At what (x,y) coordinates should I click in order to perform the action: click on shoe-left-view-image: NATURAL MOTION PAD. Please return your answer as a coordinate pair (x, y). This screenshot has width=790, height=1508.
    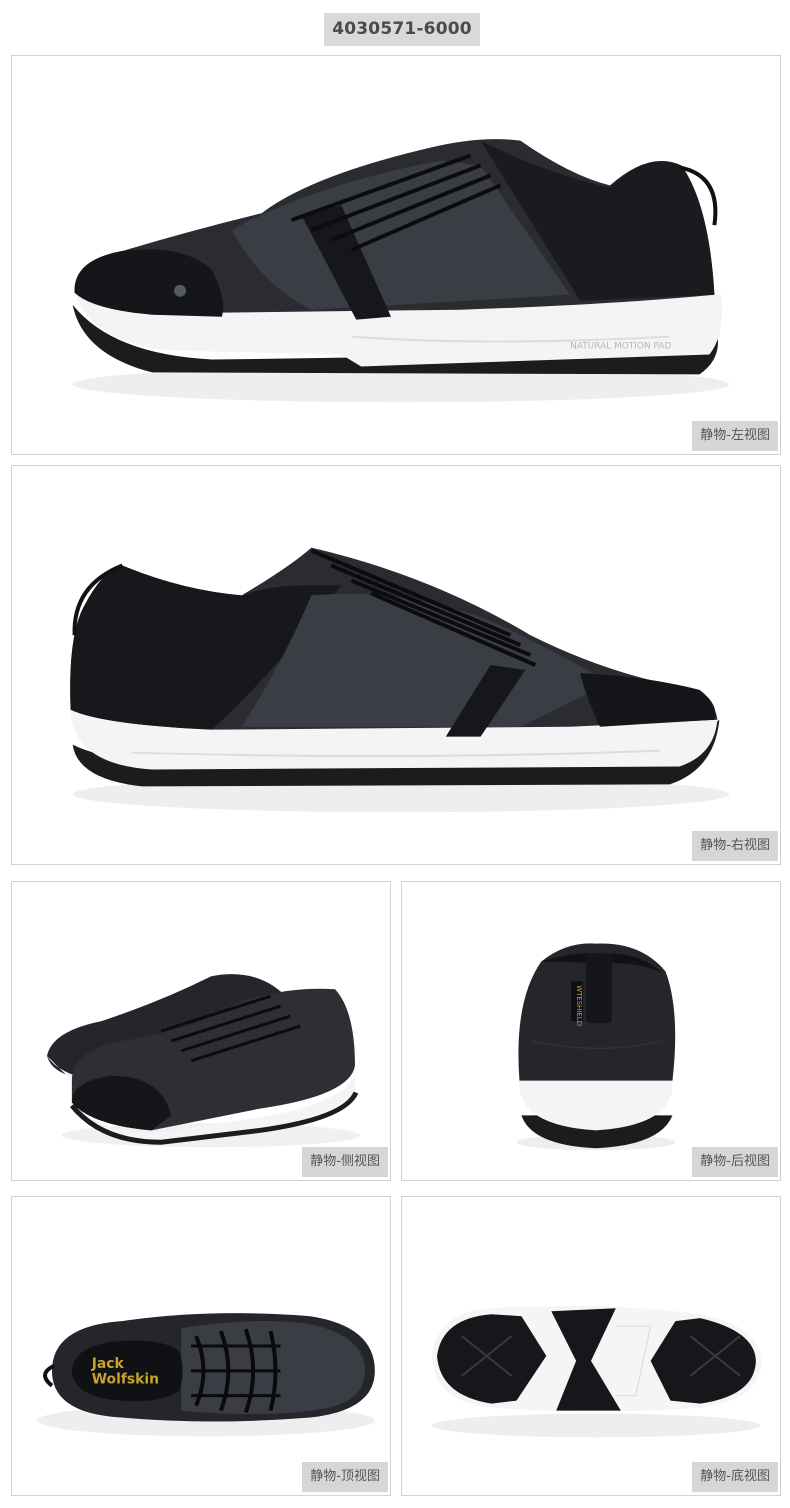
    Looking at the image, I should click on (401, 271).